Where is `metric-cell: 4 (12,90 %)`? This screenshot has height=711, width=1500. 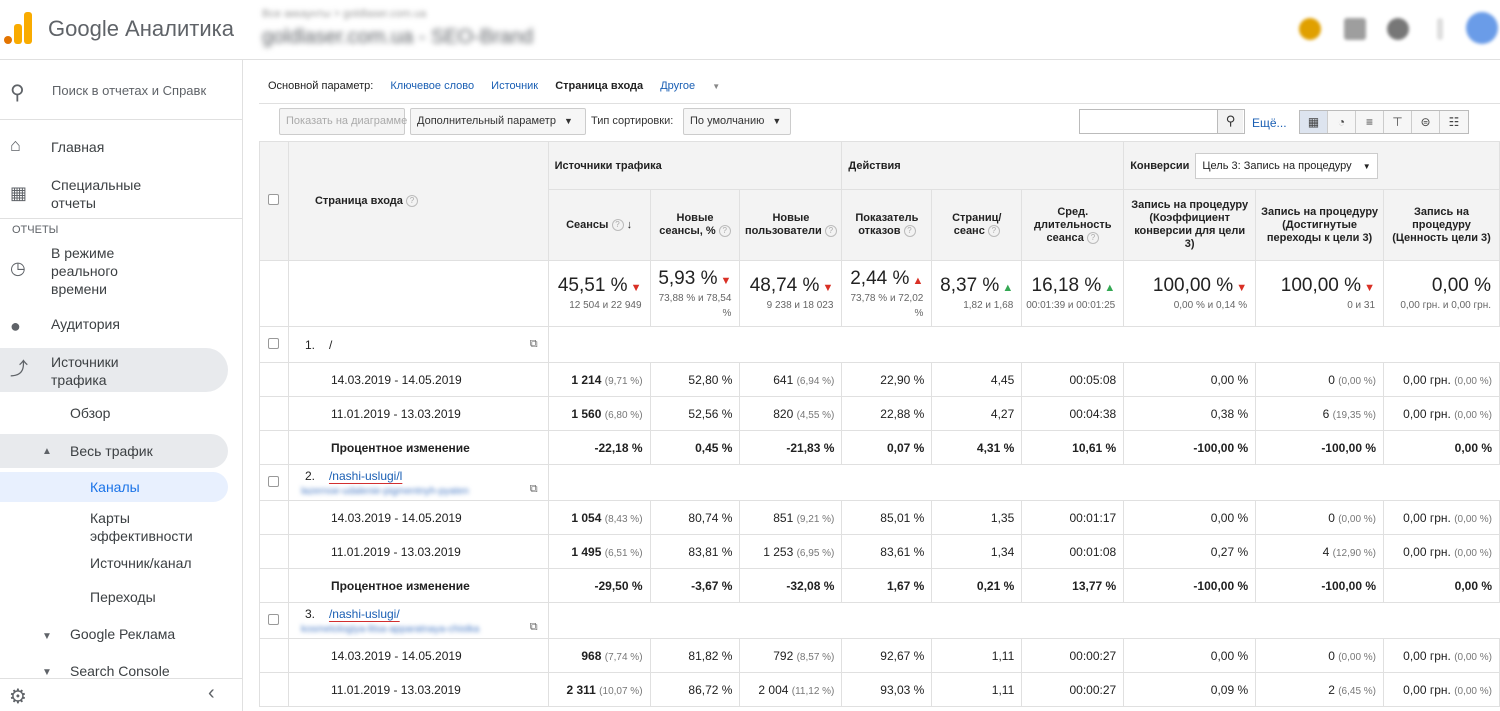 metric-cell: 4 (12,90 %) is located at coordinates (1320, 551).